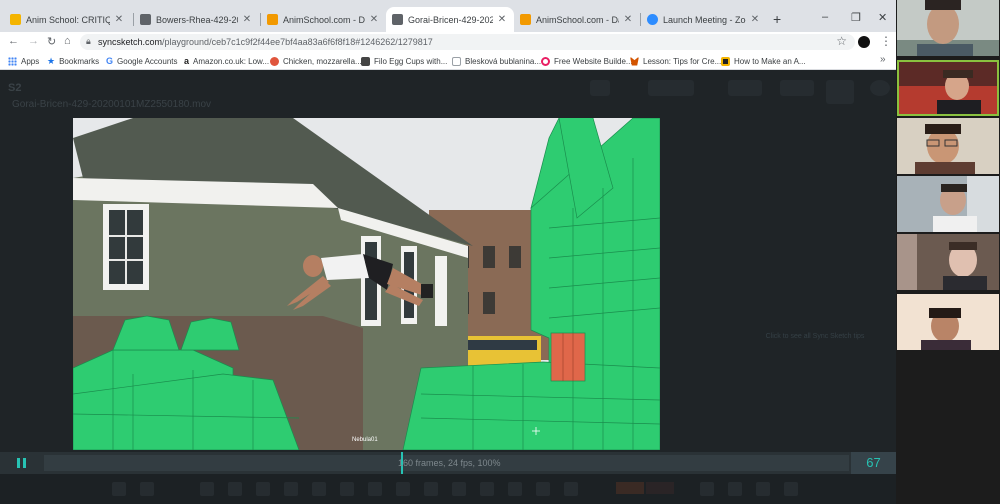  Describe the element at coordinates (568, 357) in the screenshot. I see `chimney-block` at that location.